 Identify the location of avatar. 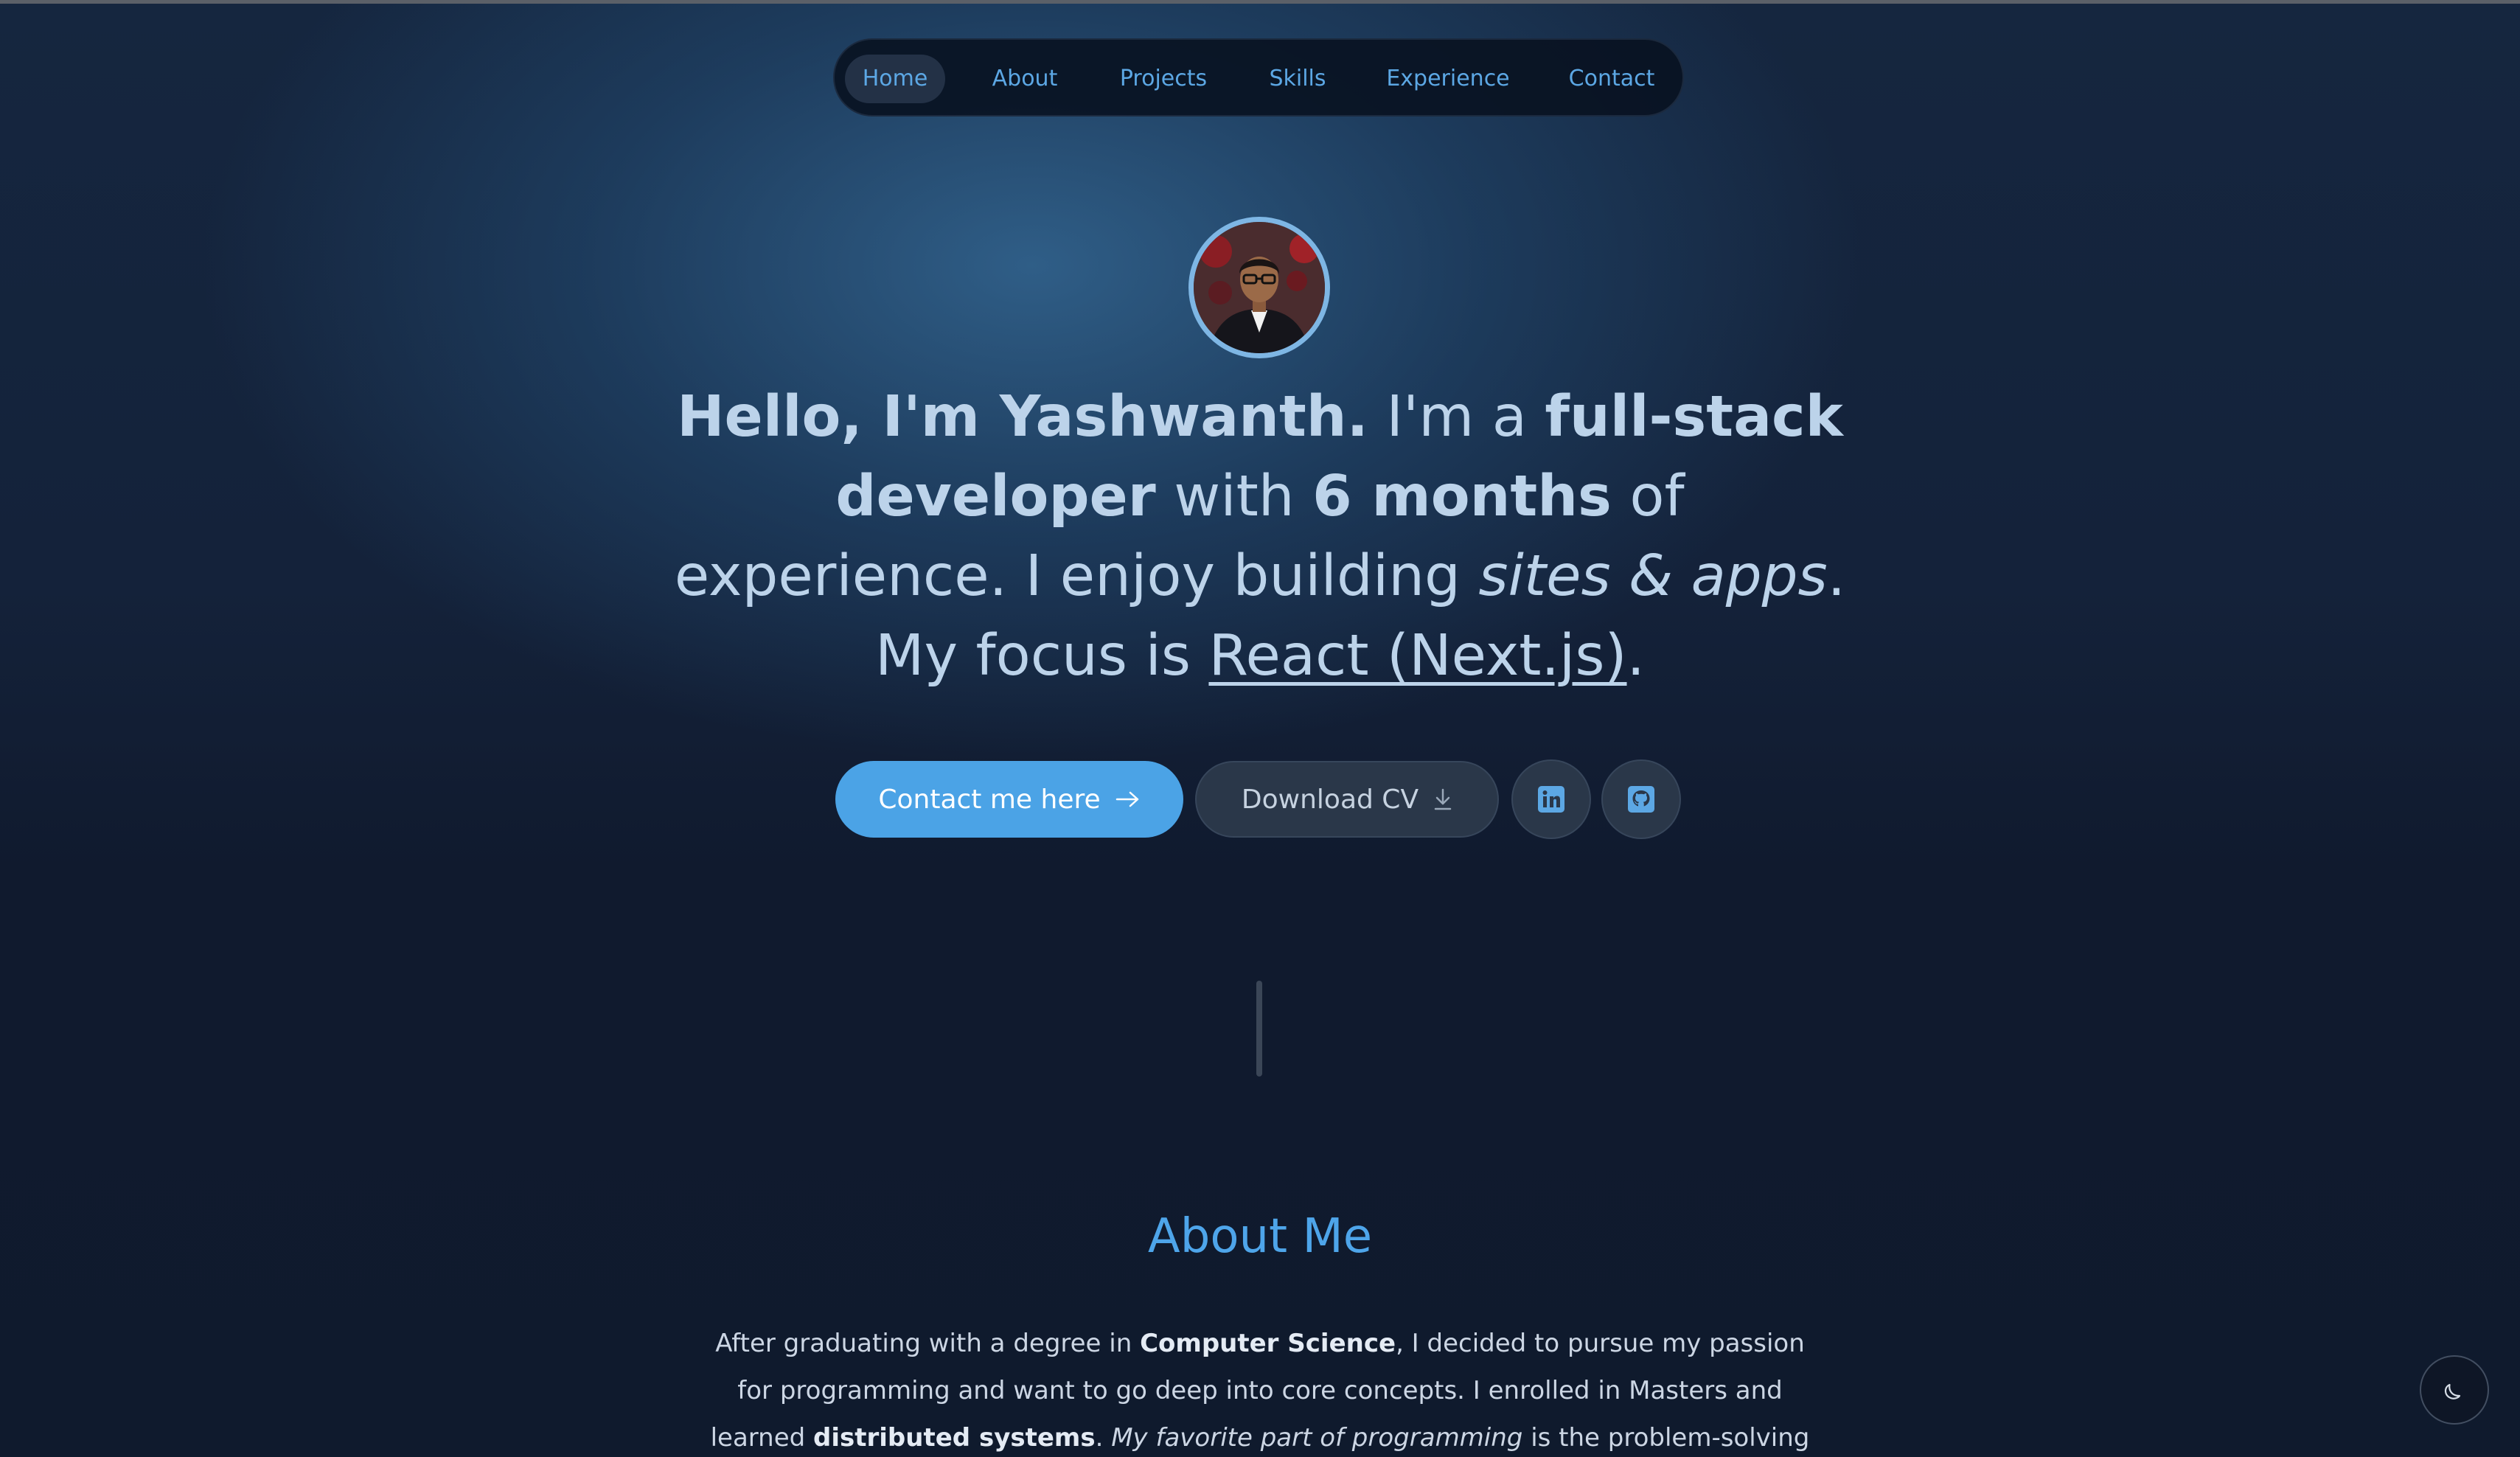
(1259, 288).